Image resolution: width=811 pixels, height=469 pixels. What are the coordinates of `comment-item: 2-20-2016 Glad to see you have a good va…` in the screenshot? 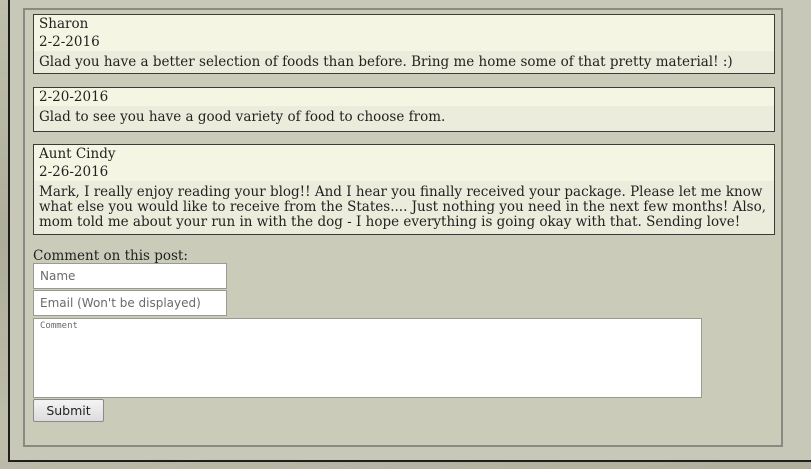 It's located at (404, 109).